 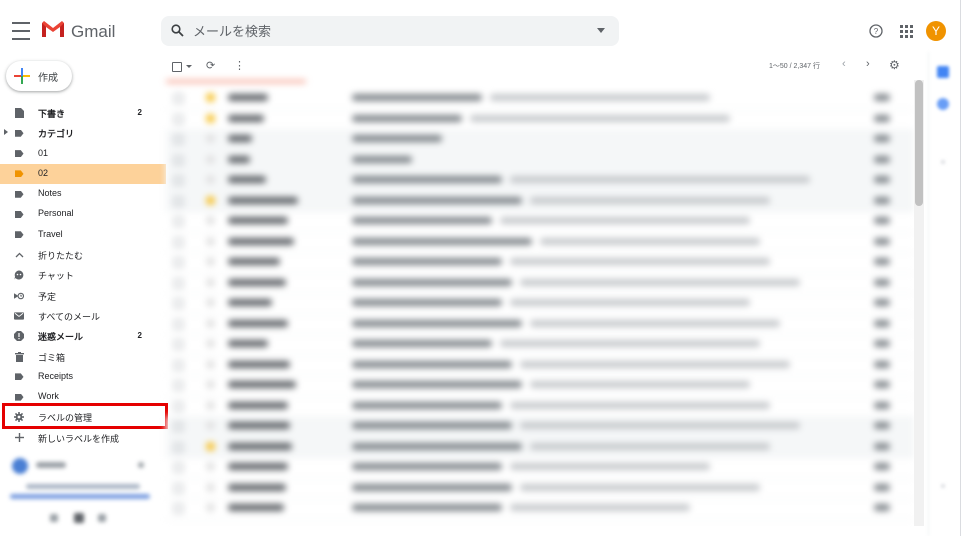 I want to click on settings-gear-icon: ⚙, so click(x=894, y=65).